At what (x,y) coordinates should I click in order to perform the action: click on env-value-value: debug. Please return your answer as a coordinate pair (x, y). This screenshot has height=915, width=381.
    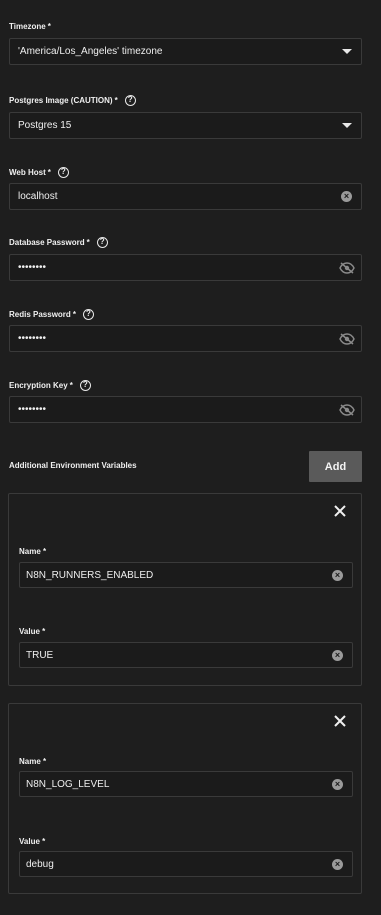
    Looking at the image, I should click on (40, 864).